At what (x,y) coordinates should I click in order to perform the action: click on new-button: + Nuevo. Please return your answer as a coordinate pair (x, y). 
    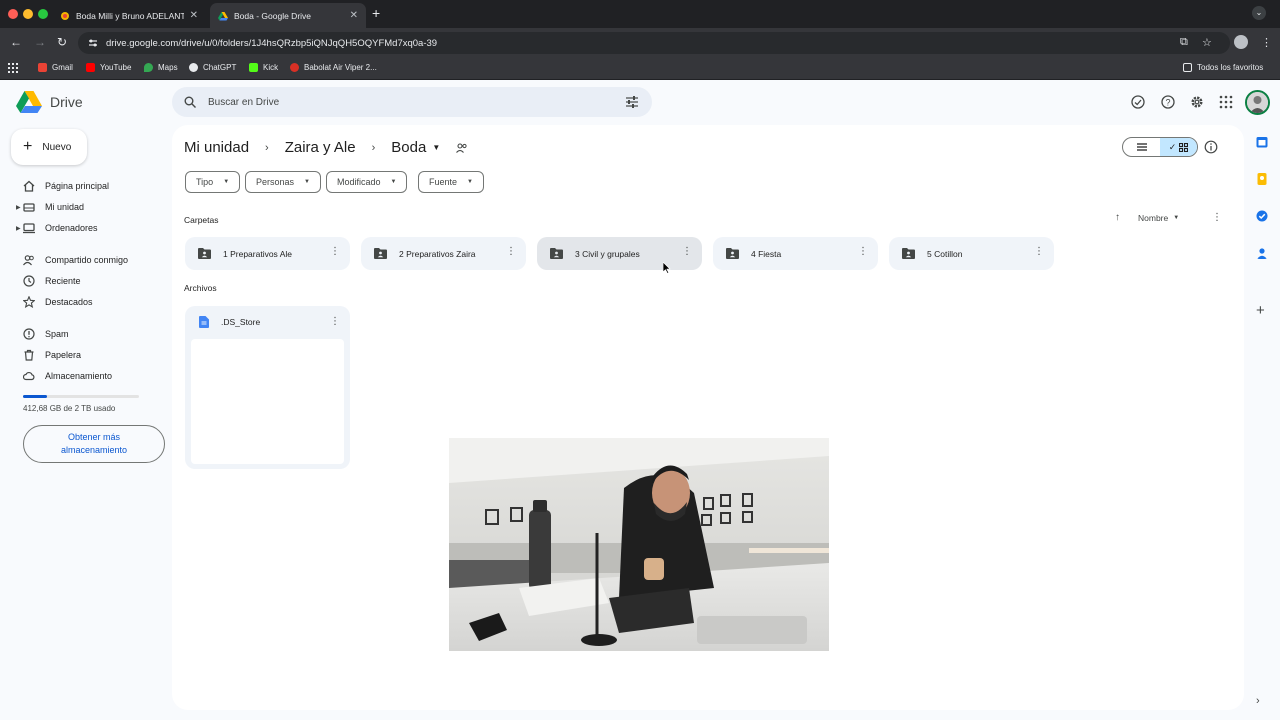
    Looking at the image, I should click on (49, 147).